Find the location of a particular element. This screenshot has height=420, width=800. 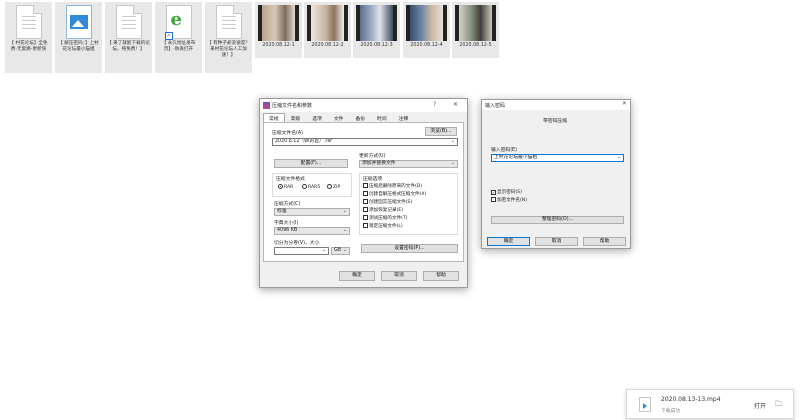

file-name: 【 村花论坛】全免费-无套路-更新快 is located at coordinates (28, 46).